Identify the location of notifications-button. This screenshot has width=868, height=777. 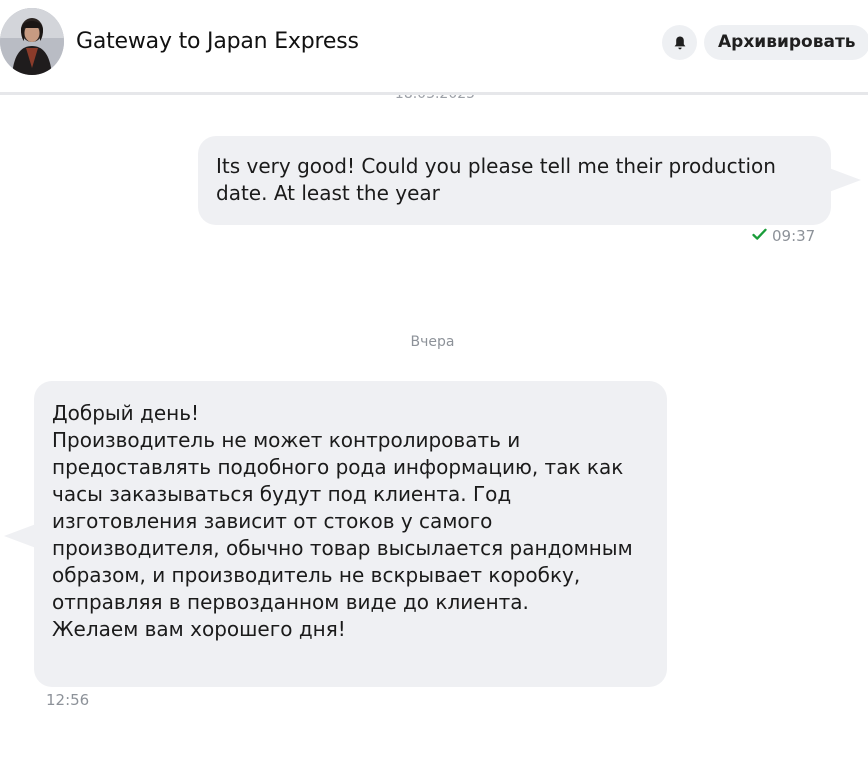
(679, 42).